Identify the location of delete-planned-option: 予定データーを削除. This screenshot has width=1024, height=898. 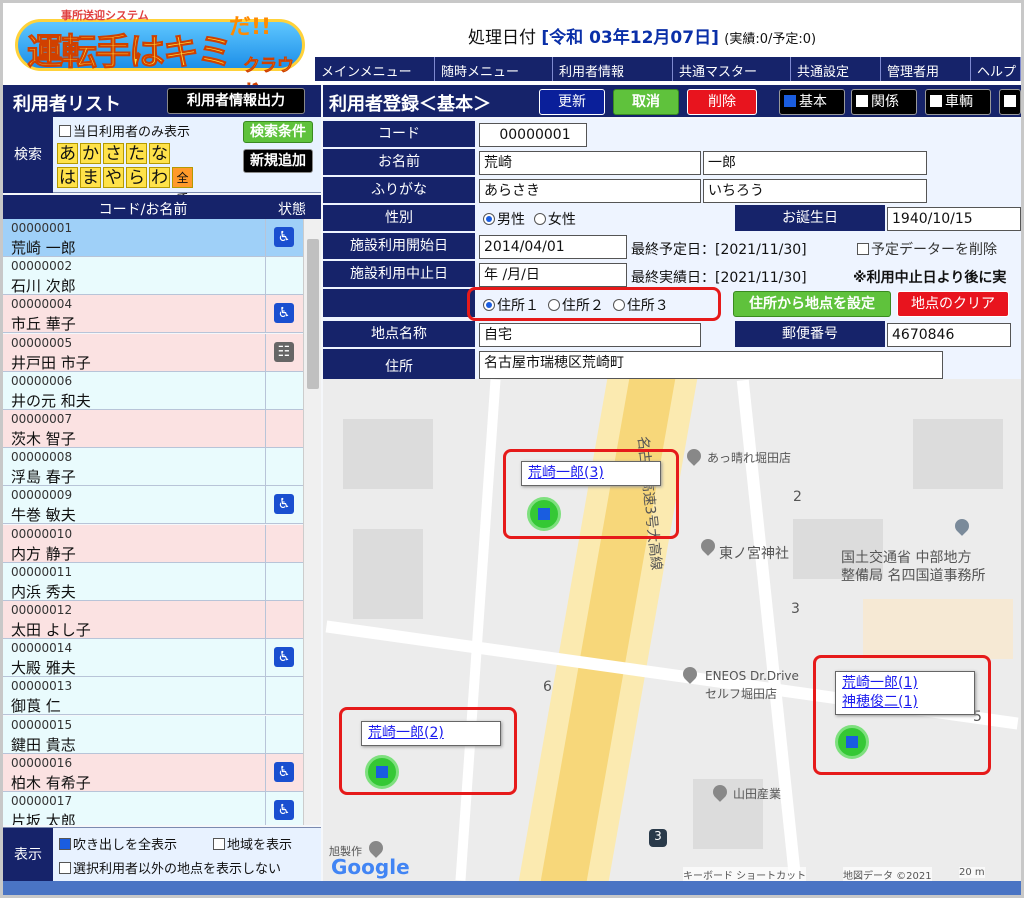
(927, 249).